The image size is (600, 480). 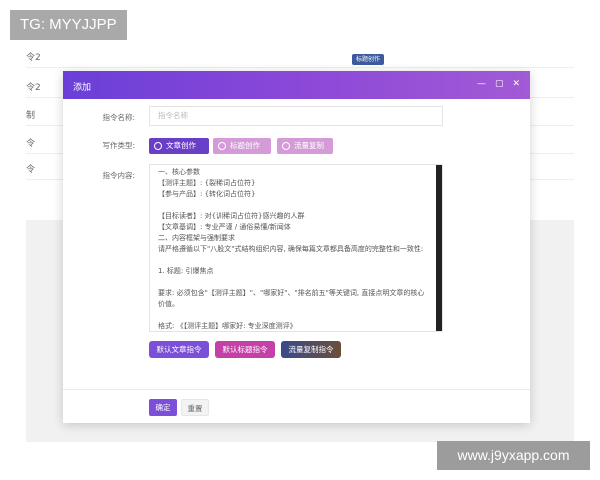 What do you see at coordinates (296, 389) in the screenshot?
I see `footer-divider` at bounding box center [296, 389].